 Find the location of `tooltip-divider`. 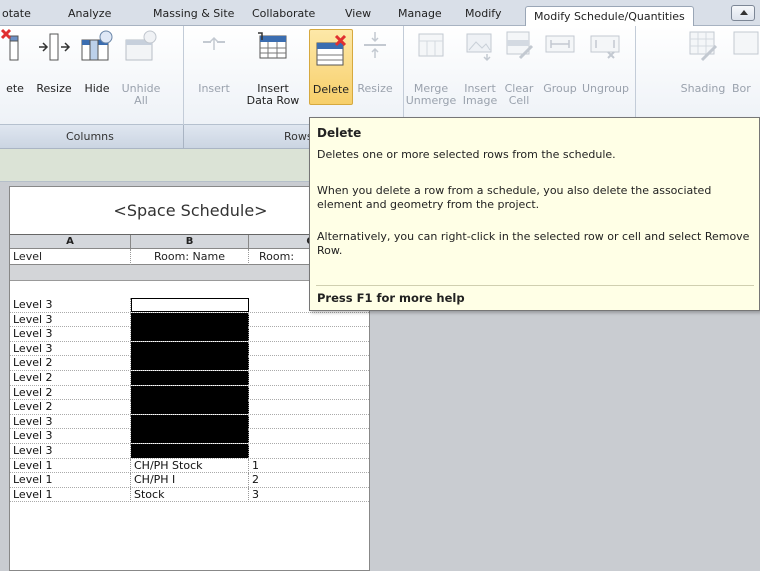

tooltip-divider is located at coordinates (535, 285).